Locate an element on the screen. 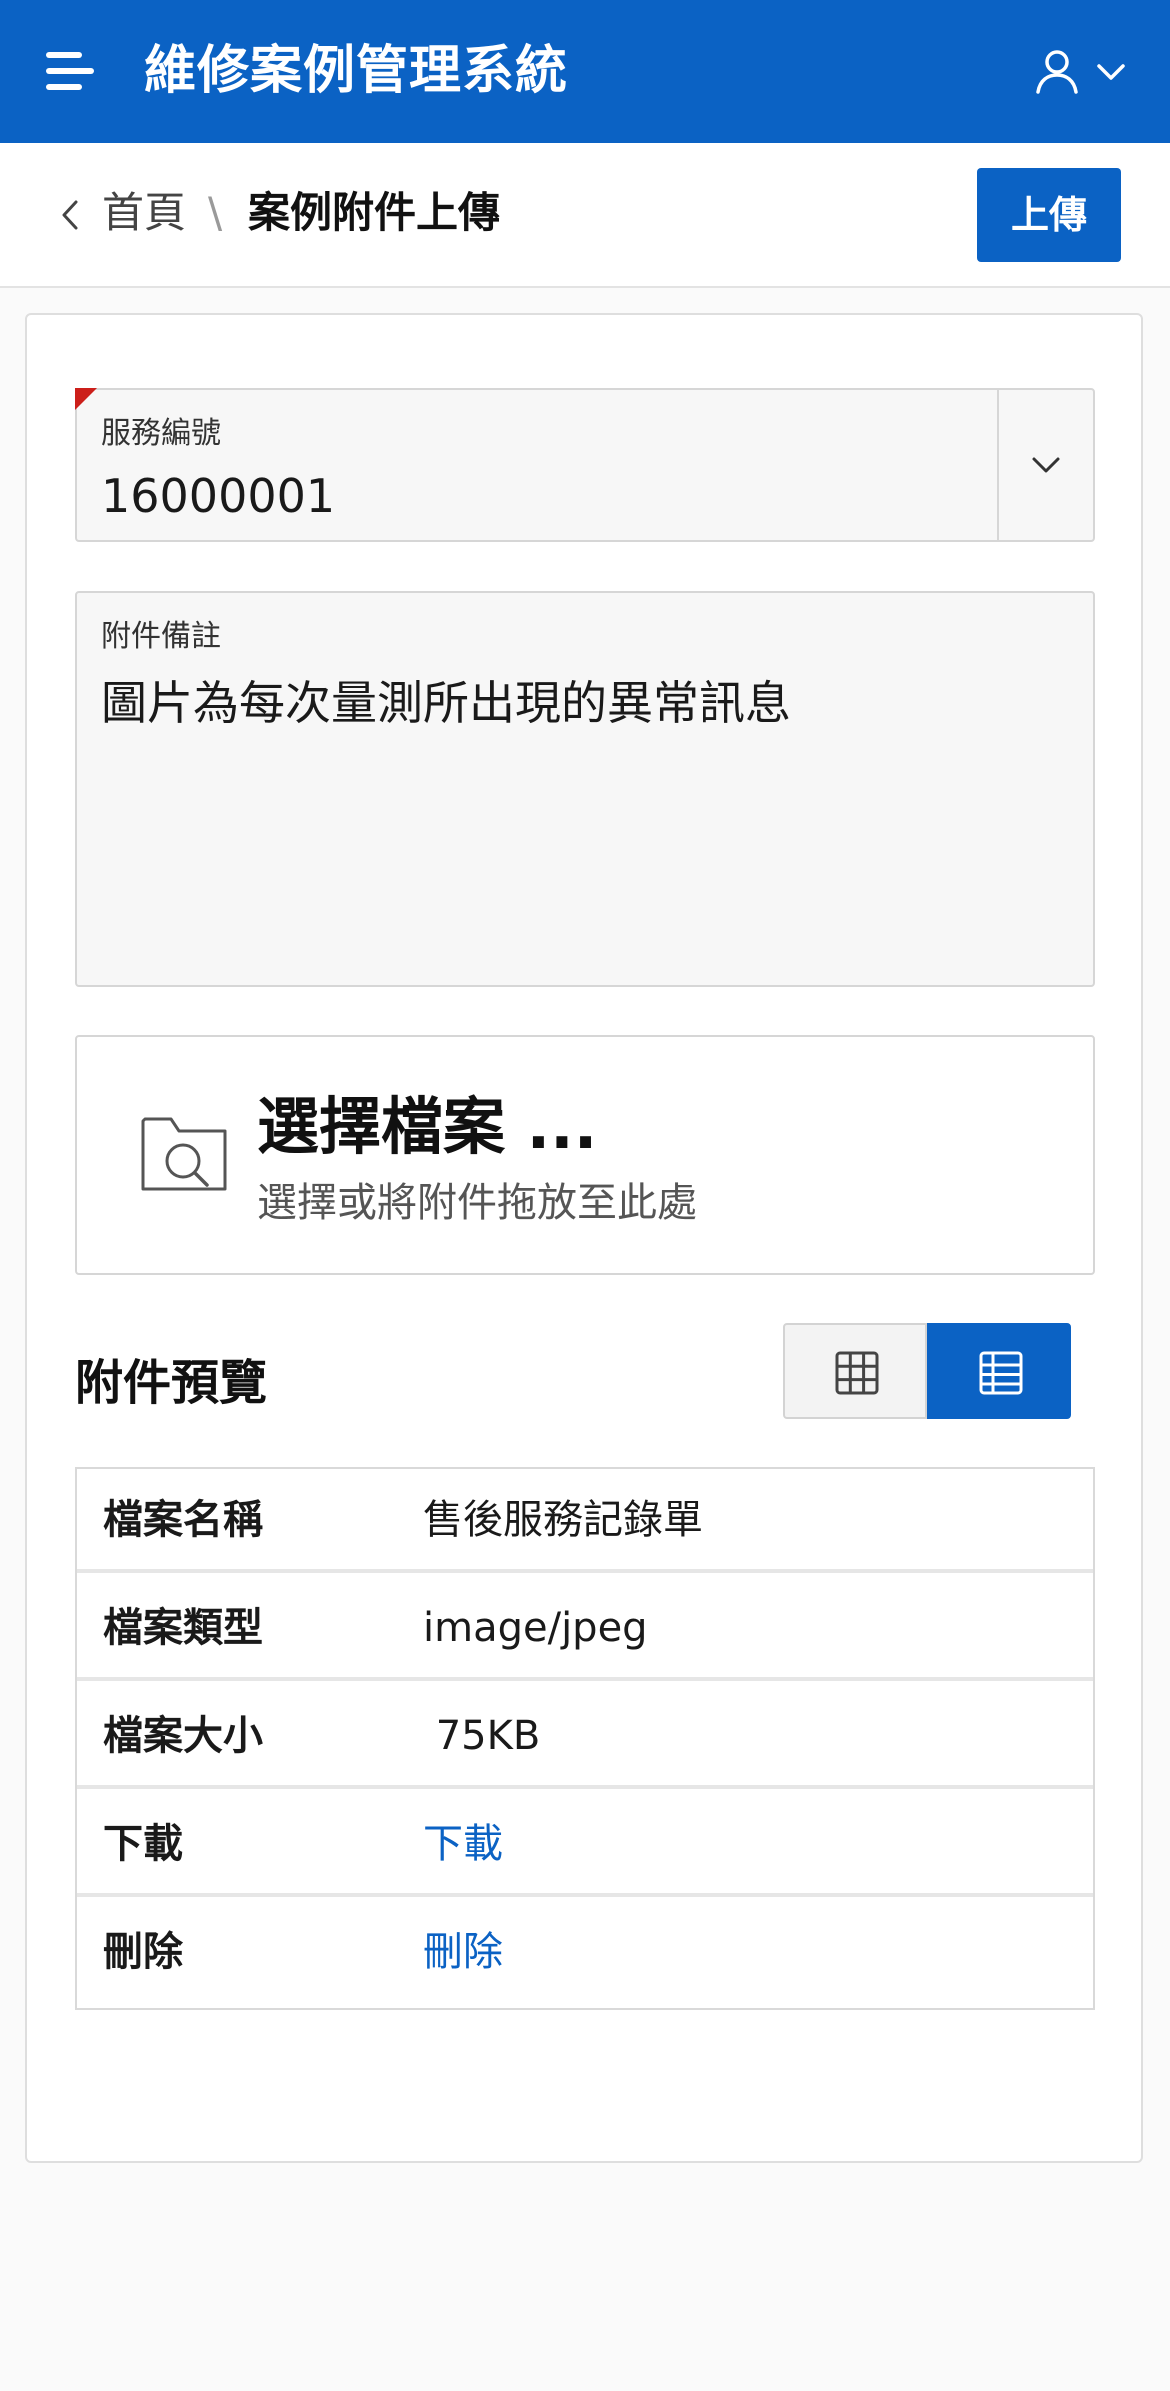 Image resolution: width=1170 pixels, height=2391 pixels. breadcrumb-bar: 首頁 \ 案例附件上傳 上傳 is located at coordinates (585, 215).